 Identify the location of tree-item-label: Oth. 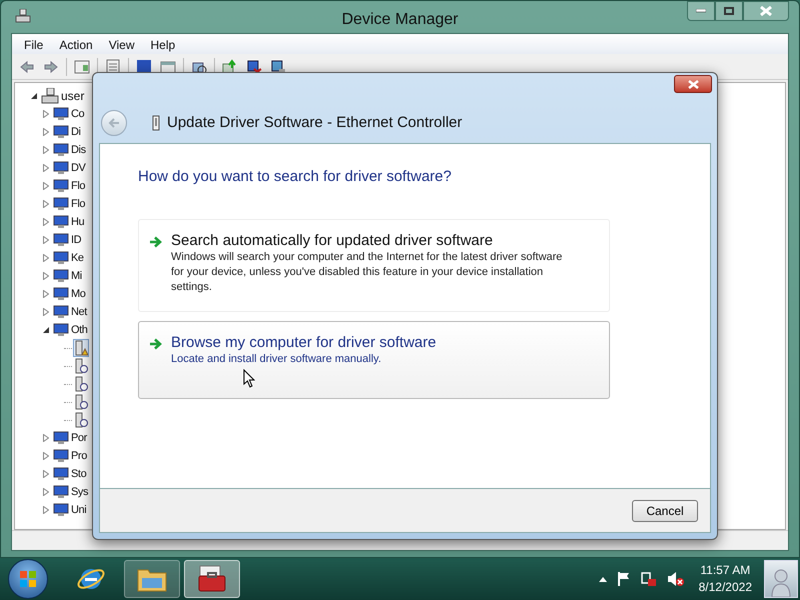
(79, 330).